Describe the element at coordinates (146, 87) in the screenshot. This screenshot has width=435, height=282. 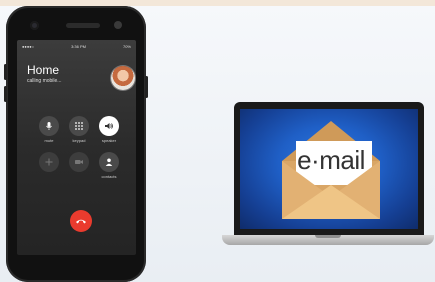
I see `power-button` at that location.